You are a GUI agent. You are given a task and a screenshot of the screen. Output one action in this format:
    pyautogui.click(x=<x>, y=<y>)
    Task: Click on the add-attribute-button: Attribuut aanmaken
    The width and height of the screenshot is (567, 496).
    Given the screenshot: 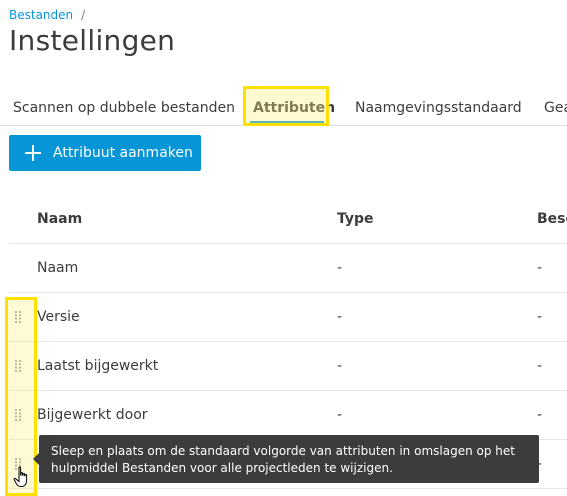 What is the action you would take?
    pyautogui.click(x=105, y=153)
    